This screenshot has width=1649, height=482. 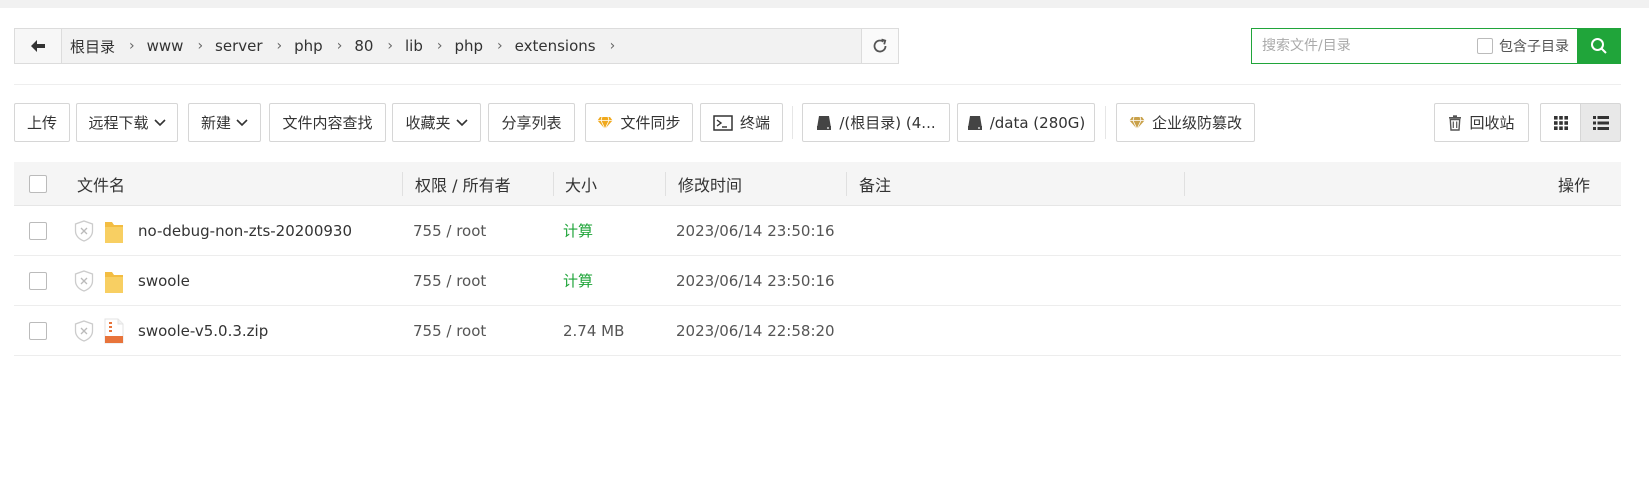 What do you see at coordinates (93, 46) in the screenshot?
I see `breadcrumb-label: 根目录` at bounding box center [93, 46].